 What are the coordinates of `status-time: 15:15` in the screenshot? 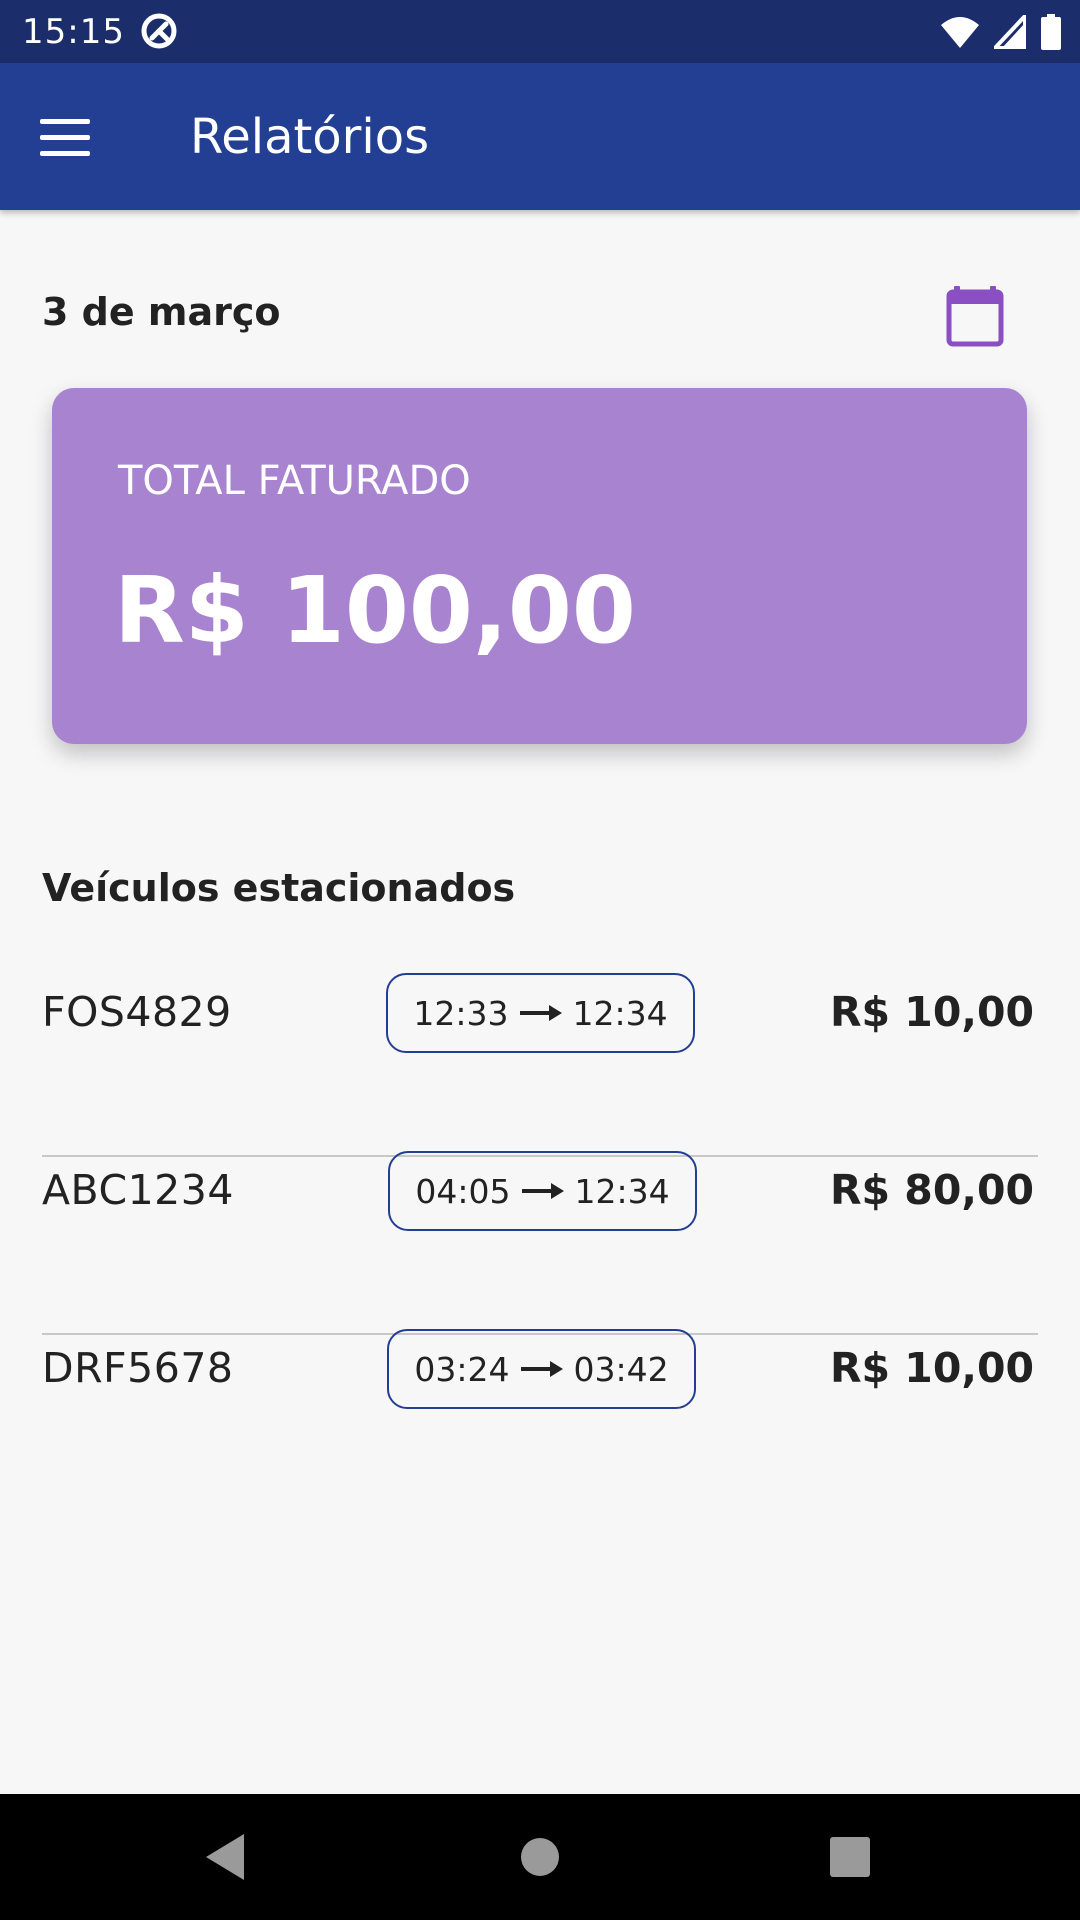 It's located at (73, 32).